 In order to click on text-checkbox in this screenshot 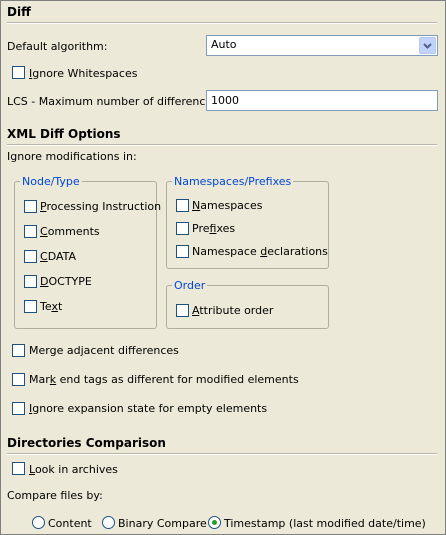, I will do `click(30, 306)`.